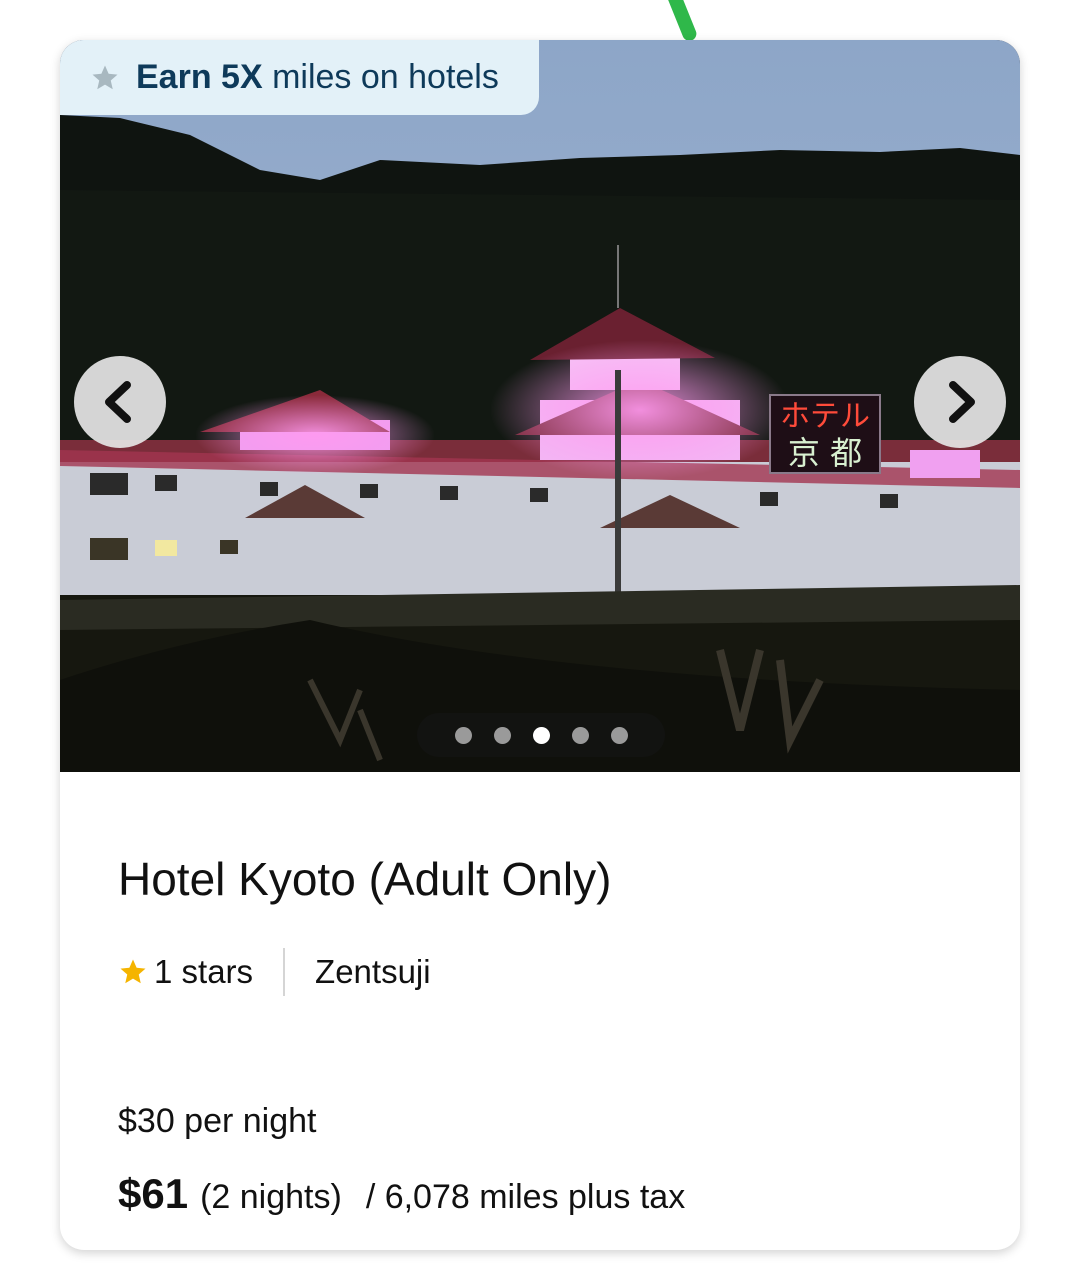 Image resolution: width=1079 pixels, height=1280 pixels. I want to click on carousel-dot-active, so click(541, 735).